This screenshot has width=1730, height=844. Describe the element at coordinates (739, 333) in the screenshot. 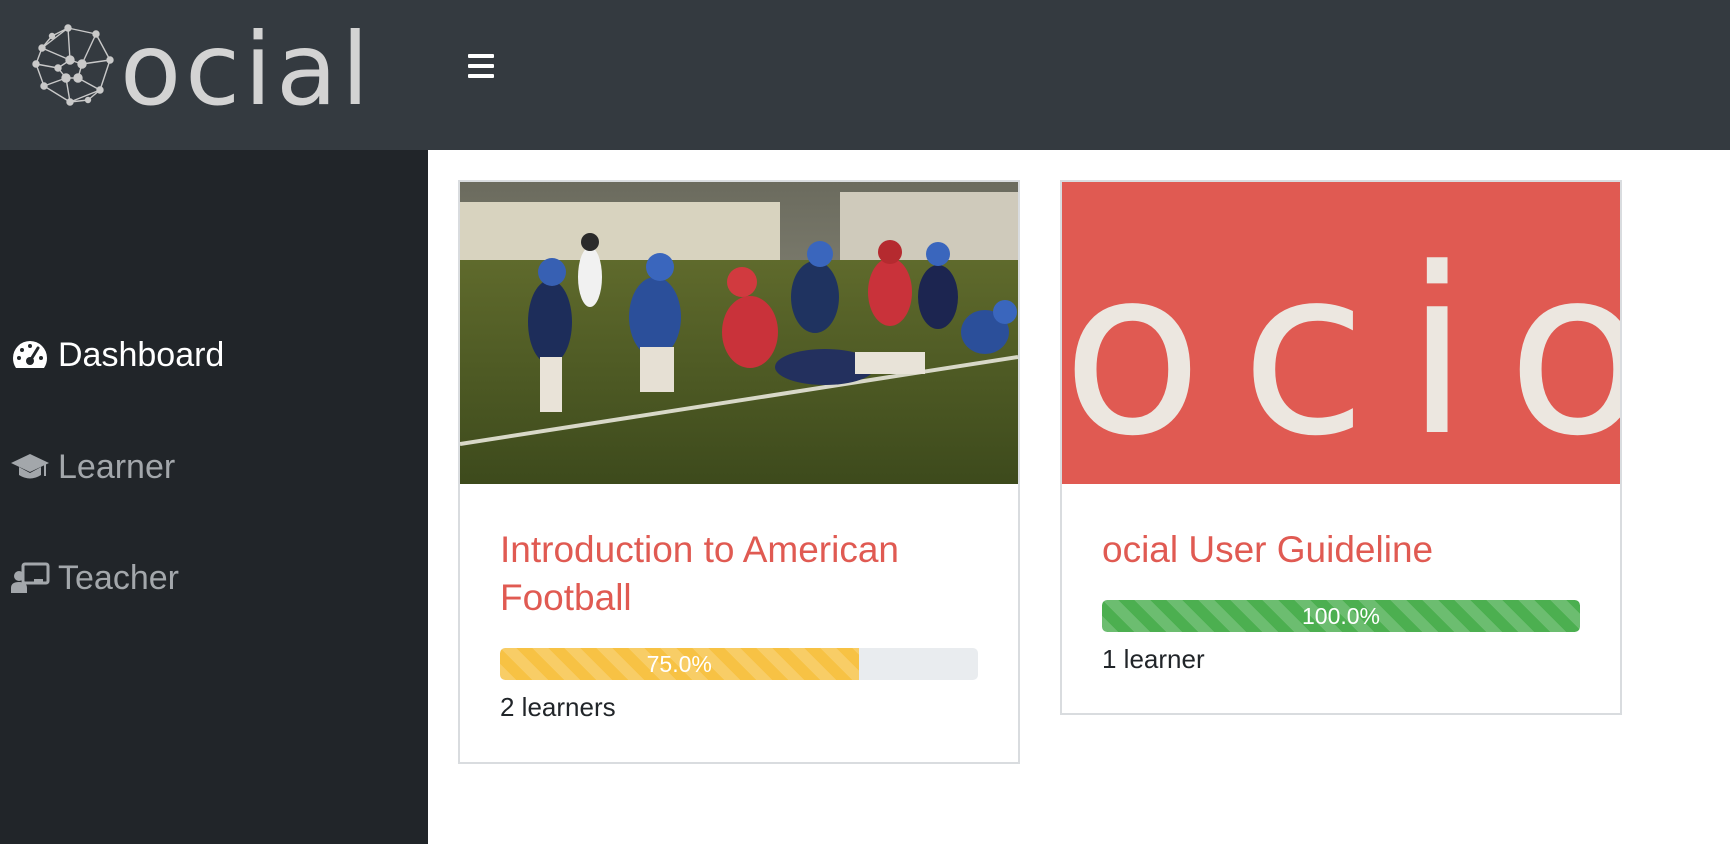

I see `course-image-american-football` at that location.